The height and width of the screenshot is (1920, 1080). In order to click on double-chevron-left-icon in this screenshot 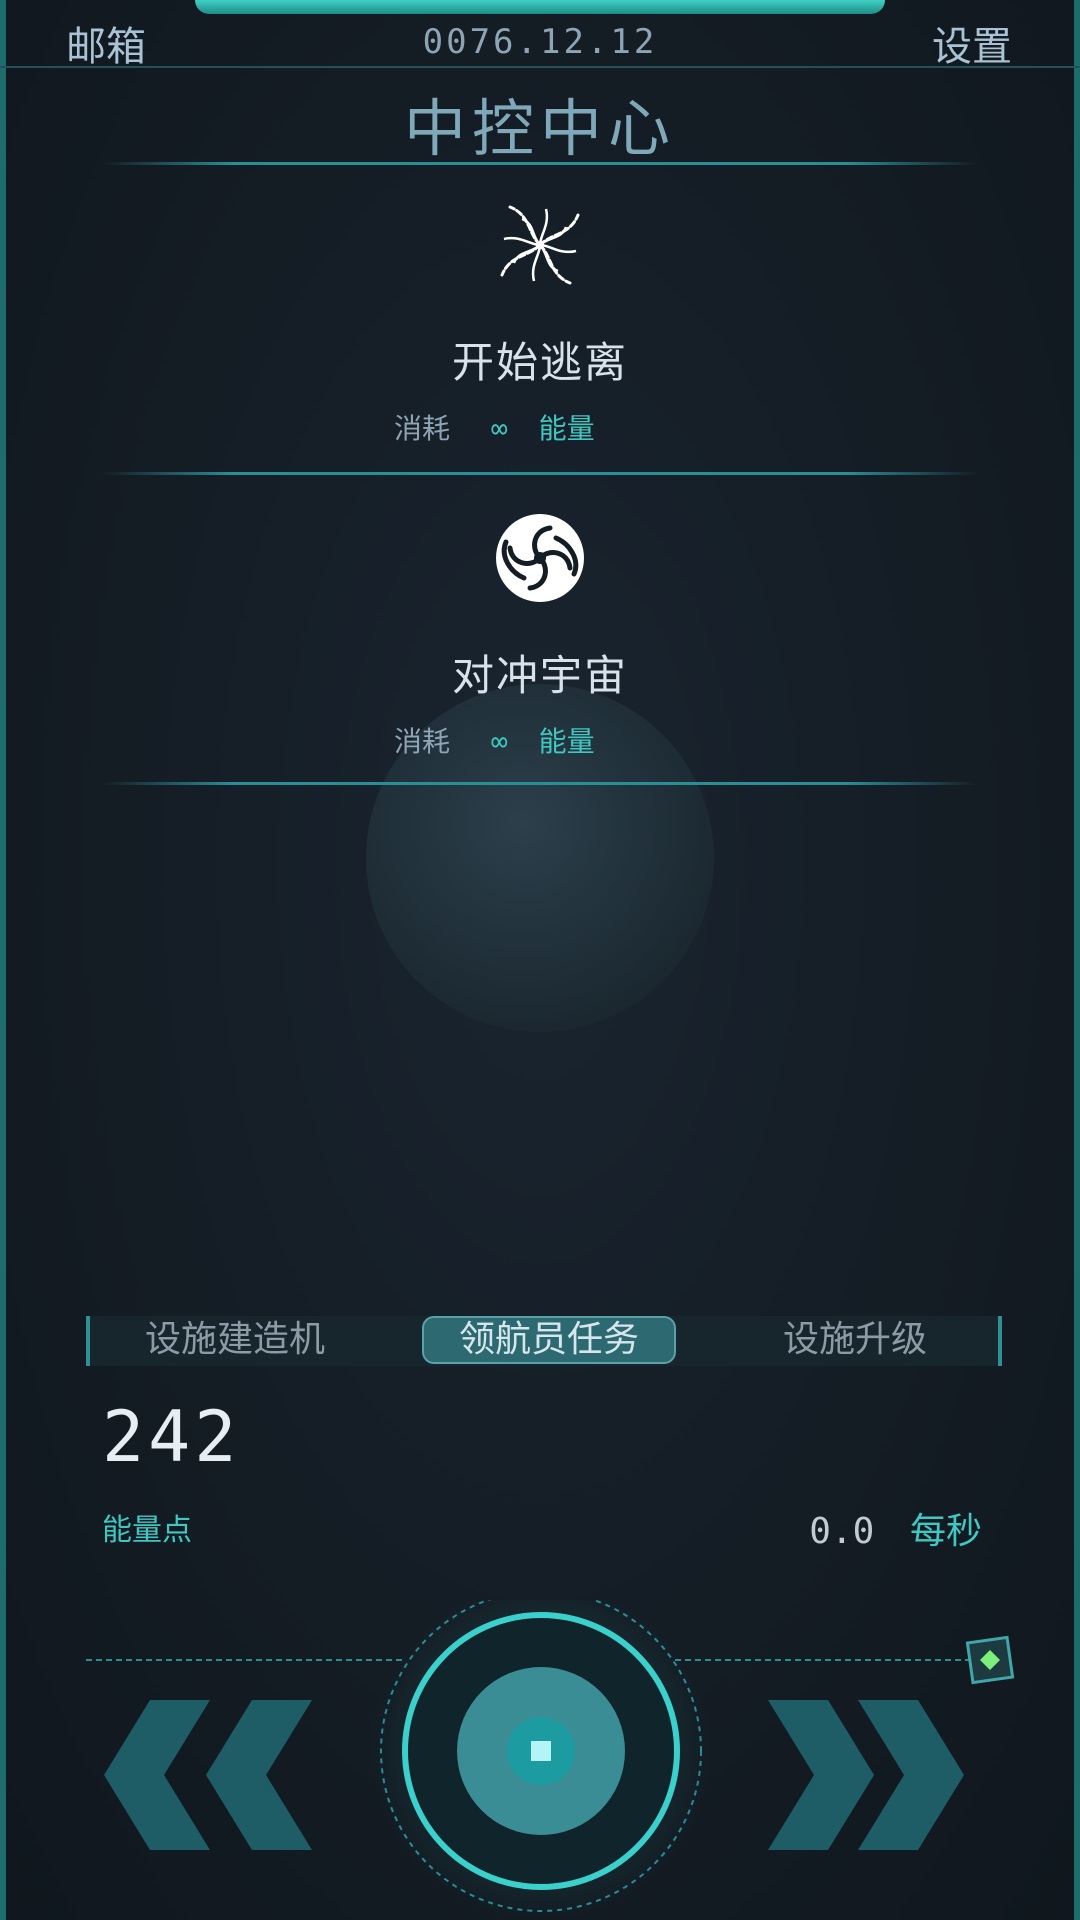, I will do `click(208, 1775)`.